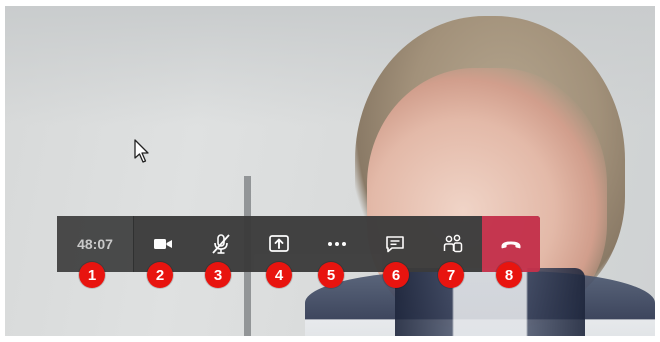  Describe the element at coordinates (396, 275) in the screenshot. I see `callout-badge-6: 6` at that location.